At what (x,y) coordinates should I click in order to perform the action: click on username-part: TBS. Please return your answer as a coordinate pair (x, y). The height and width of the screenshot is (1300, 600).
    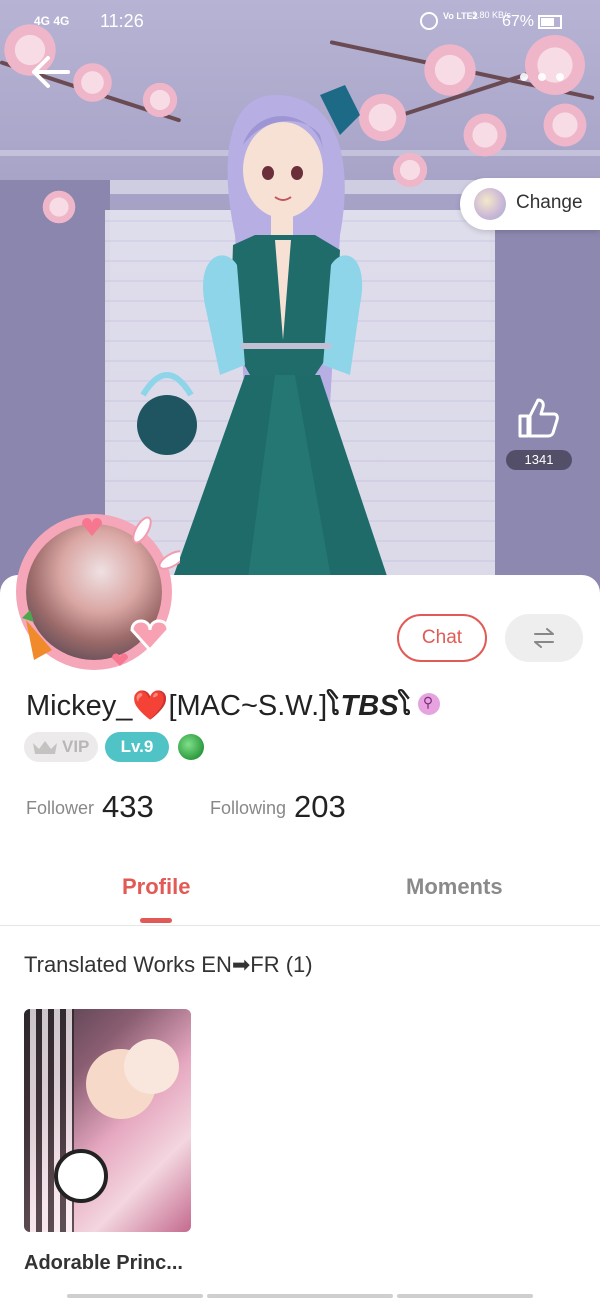
    Looking at the image, I should click on (369, 706).